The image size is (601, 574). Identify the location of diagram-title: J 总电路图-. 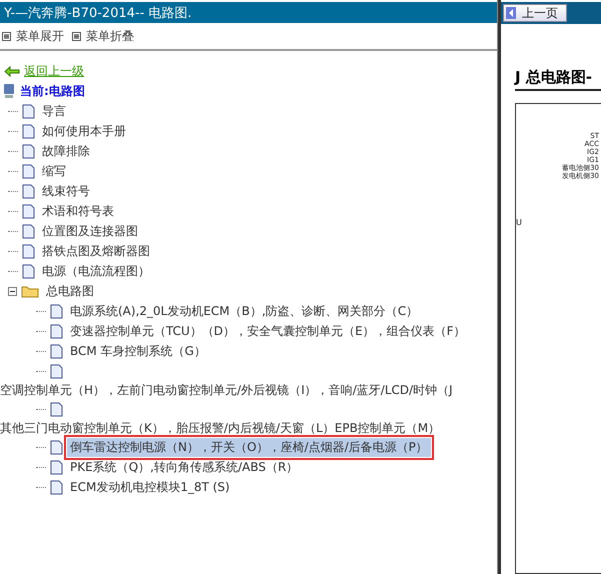
(558, 79).